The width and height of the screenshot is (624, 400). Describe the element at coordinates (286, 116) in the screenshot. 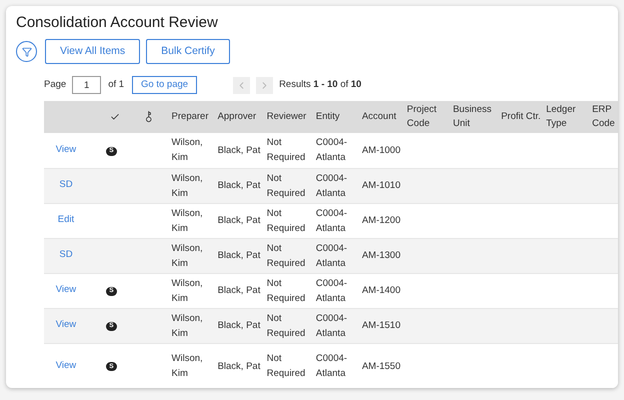

I see `column-header: Reviewer` at that location.